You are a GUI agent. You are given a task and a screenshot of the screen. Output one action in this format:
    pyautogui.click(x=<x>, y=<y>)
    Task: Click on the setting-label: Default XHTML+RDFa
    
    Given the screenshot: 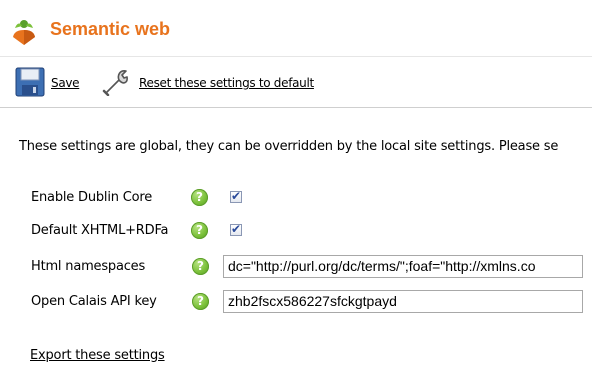 What is the action you would take?
    pyautogui.click(x=100, y=230)
    